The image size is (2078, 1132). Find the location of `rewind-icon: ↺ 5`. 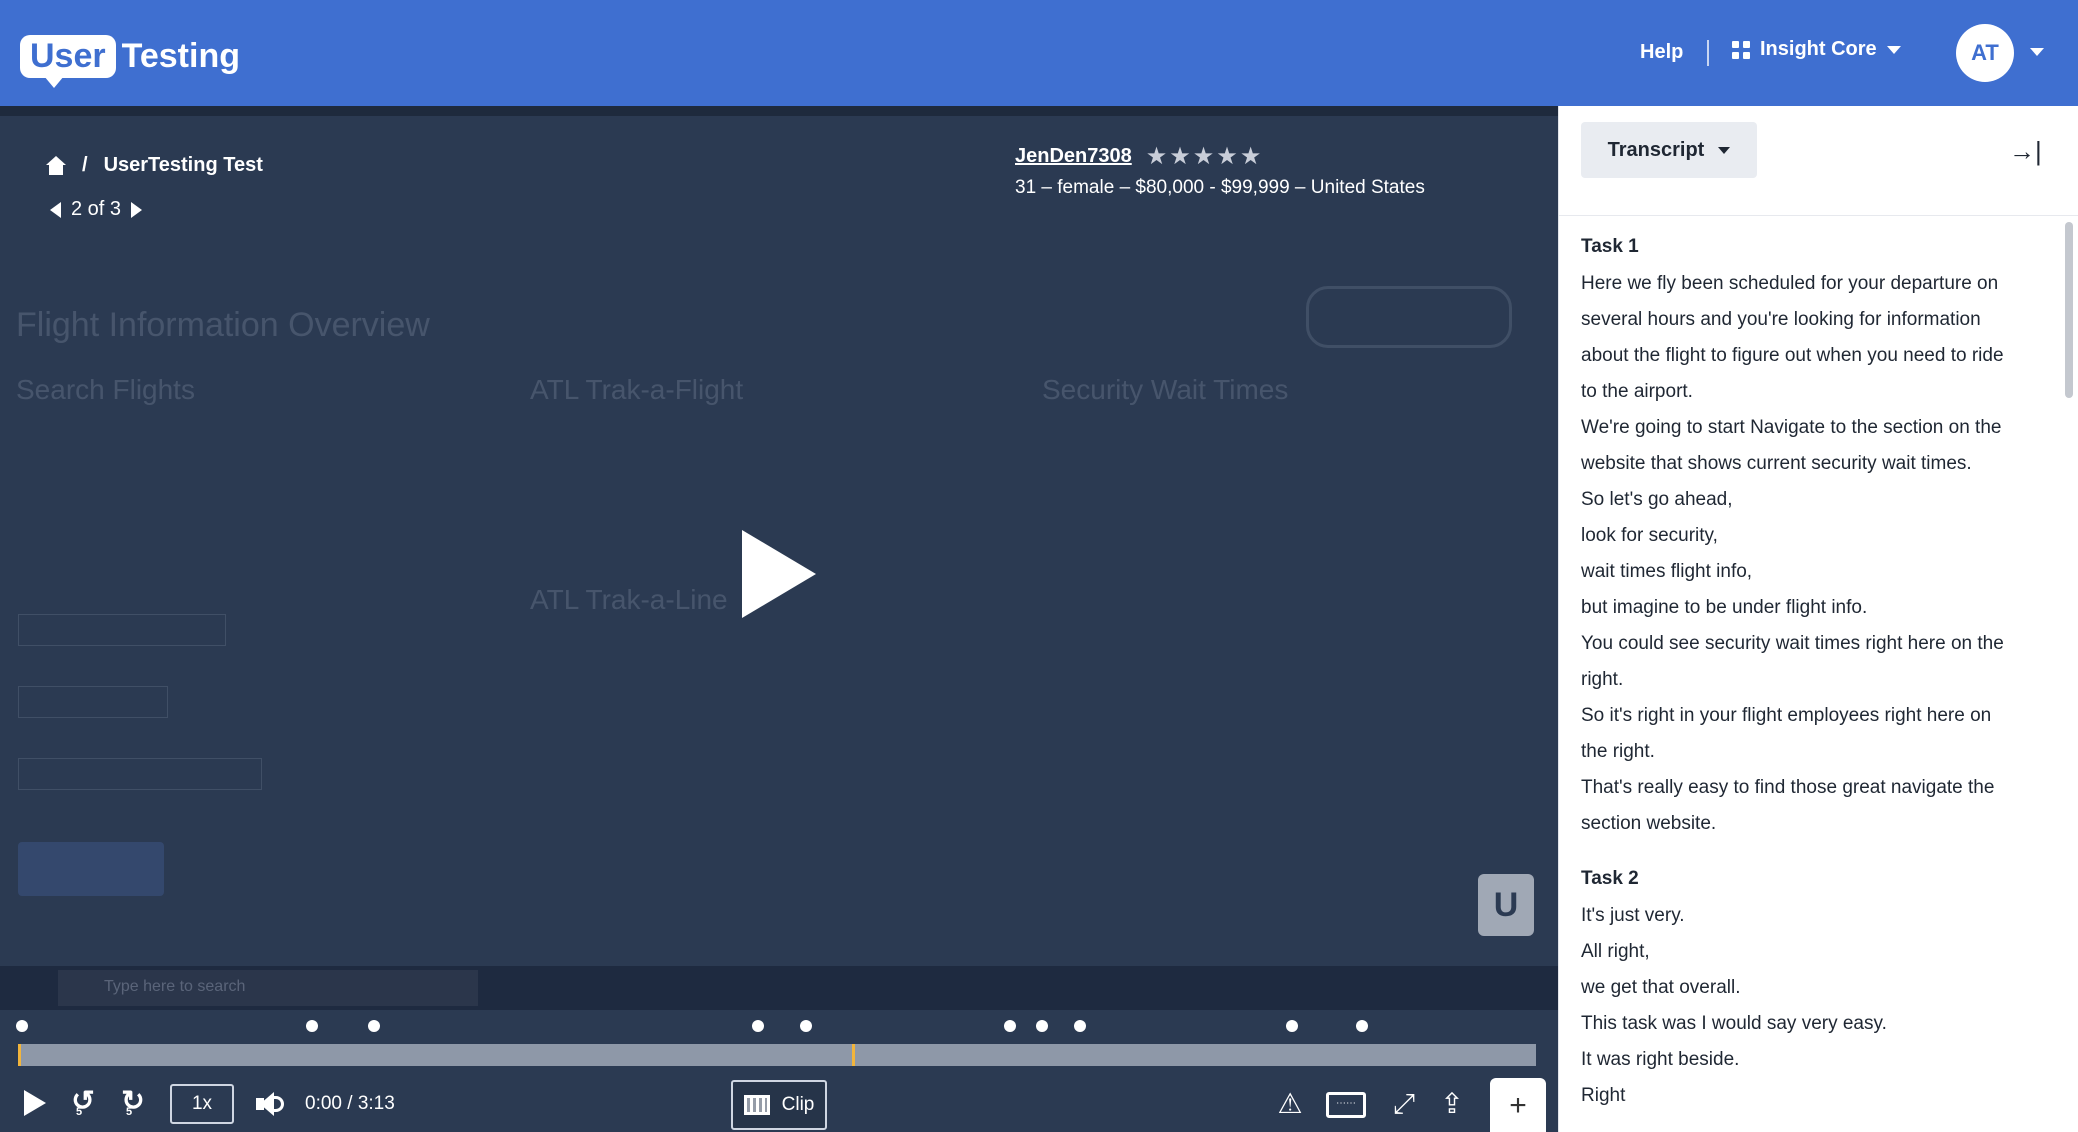

rewind-icon: ↺ 5 is located at coordinates (83, 1104).